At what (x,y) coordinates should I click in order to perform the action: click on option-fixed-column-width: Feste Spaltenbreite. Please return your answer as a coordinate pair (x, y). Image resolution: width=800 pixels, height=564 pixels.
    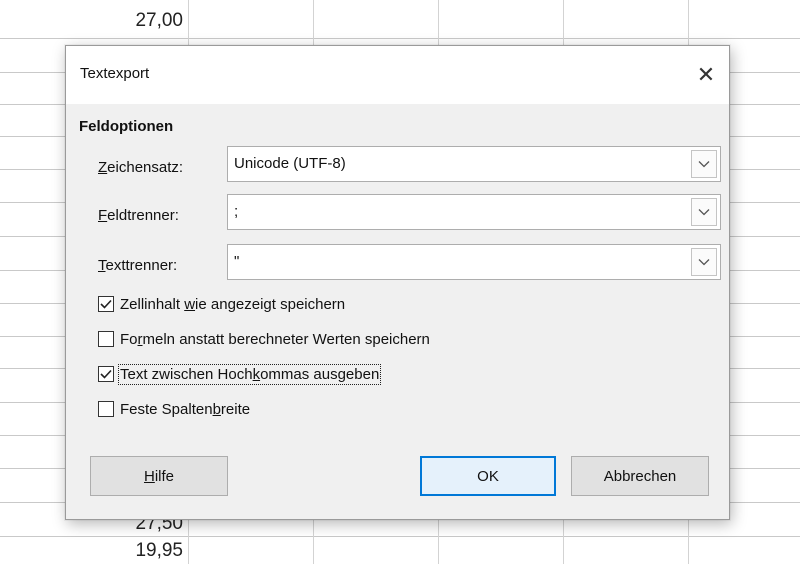
    Looking at the image, I should click on (174, 409).